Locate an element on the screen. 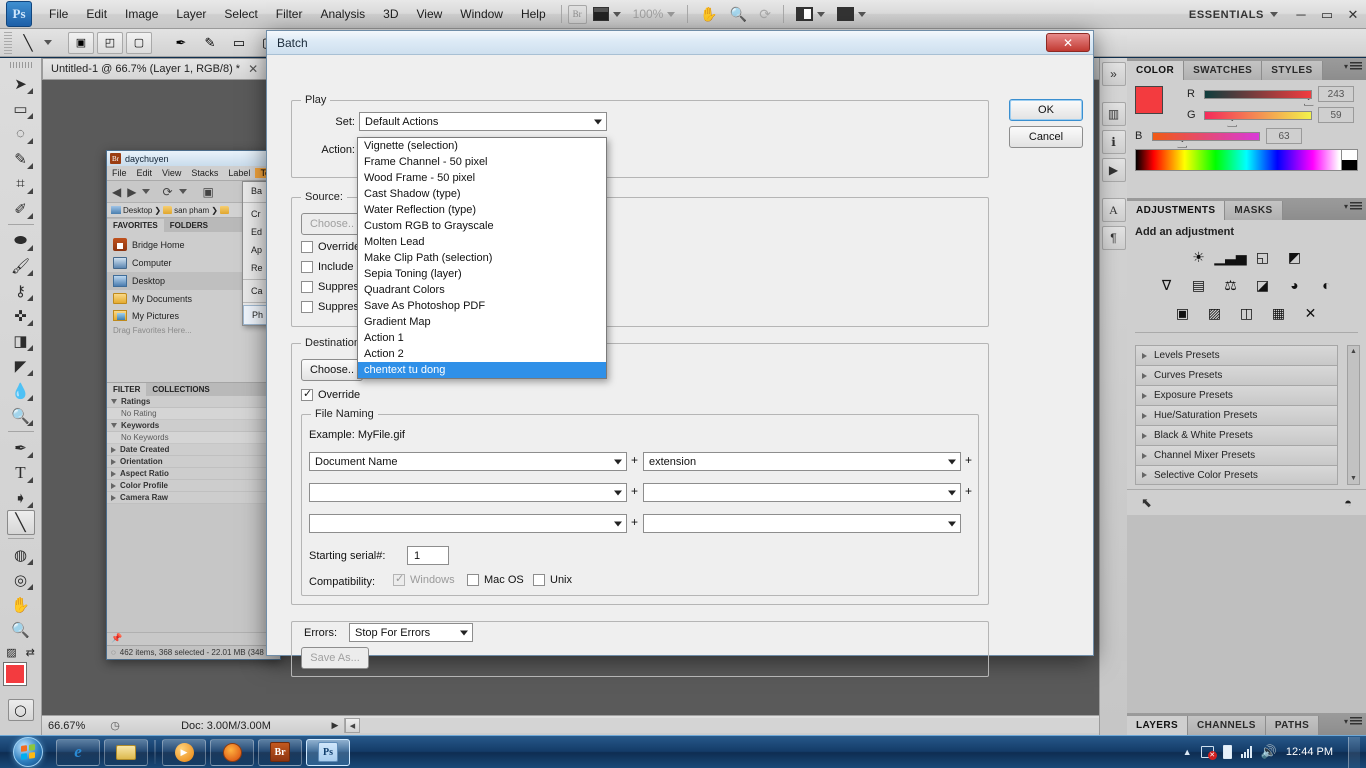 The height and width of the screenshot is (768, 1366). compat-windows-checkbox-row: Windows is located at coordinates (424, 579).